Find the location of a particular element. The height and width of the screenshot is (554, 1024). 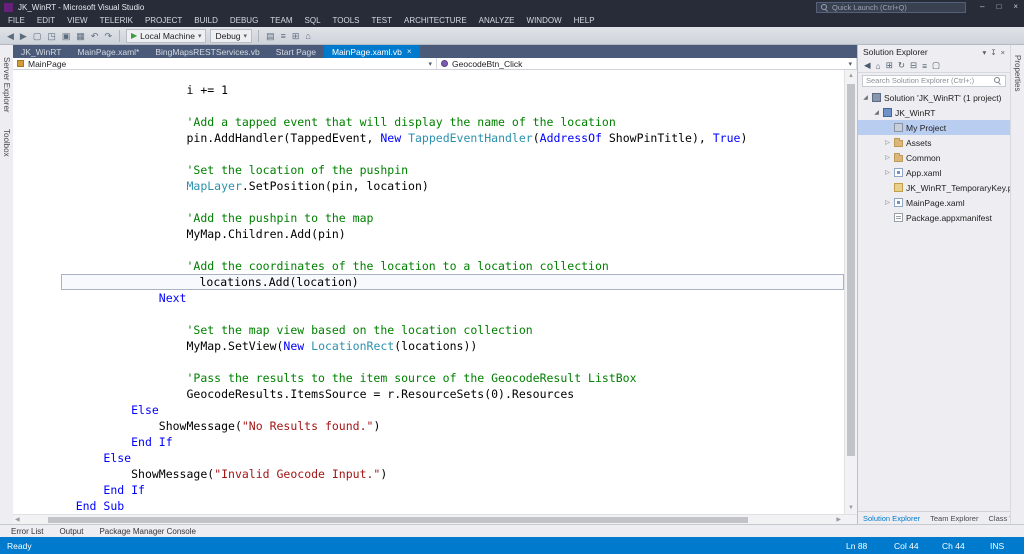

menu-test: TEST is located at coordinates (382, 20).